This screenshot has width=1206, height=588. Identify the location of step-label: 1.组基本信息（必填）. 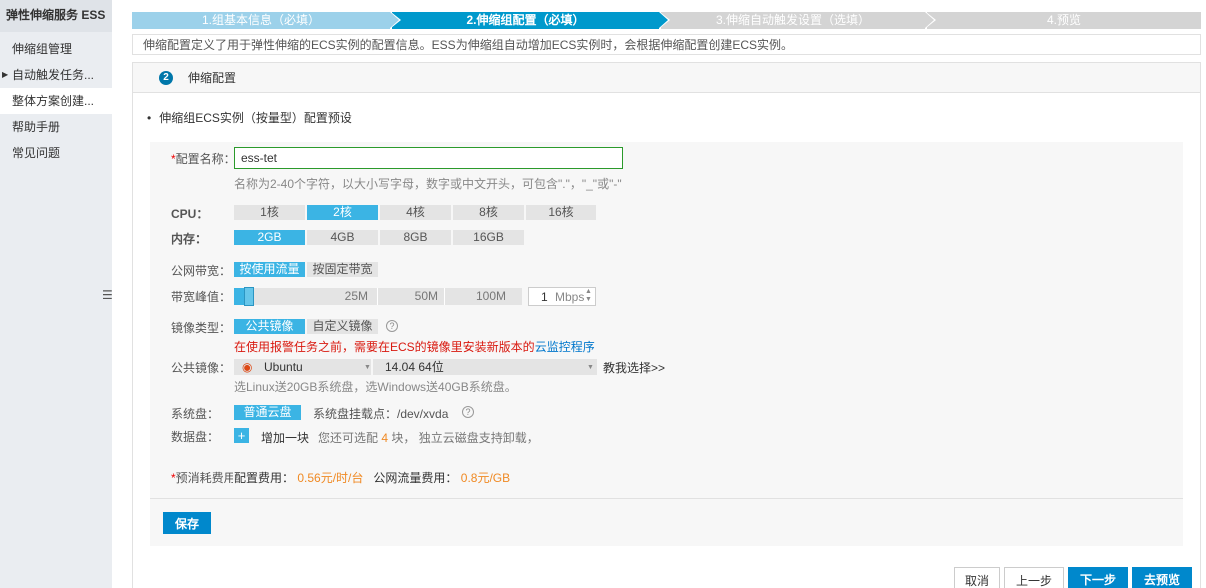
(260, 20).